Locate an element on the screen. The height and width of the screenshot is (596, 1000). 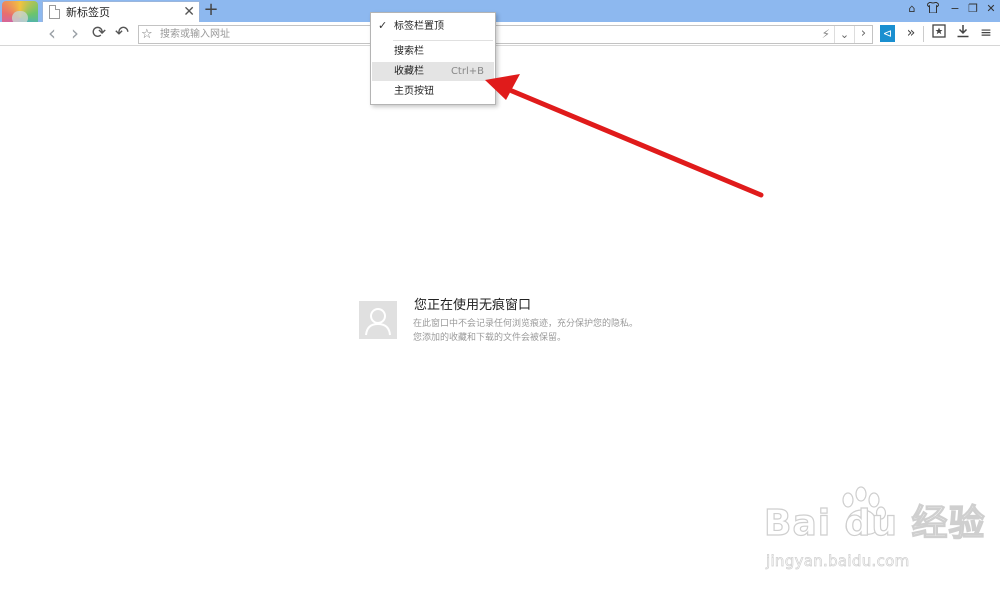
undo-close-button: ↶ is located at coordinates (122, 34).